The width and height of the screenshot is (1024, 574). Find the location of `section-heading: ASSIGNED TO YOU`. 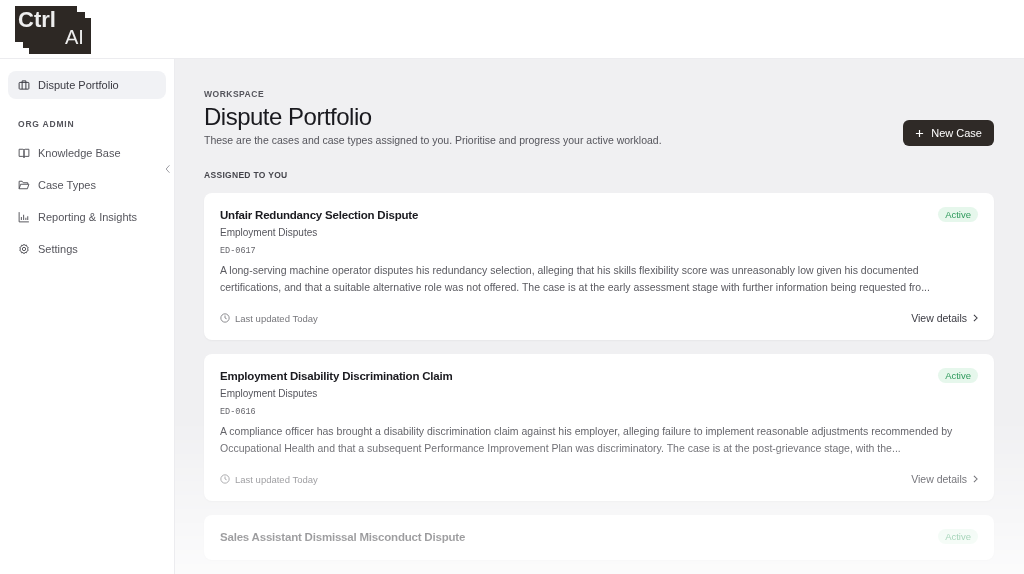

section-heading: ASSIGNED TO YOU is located at coordinates (246, 175).